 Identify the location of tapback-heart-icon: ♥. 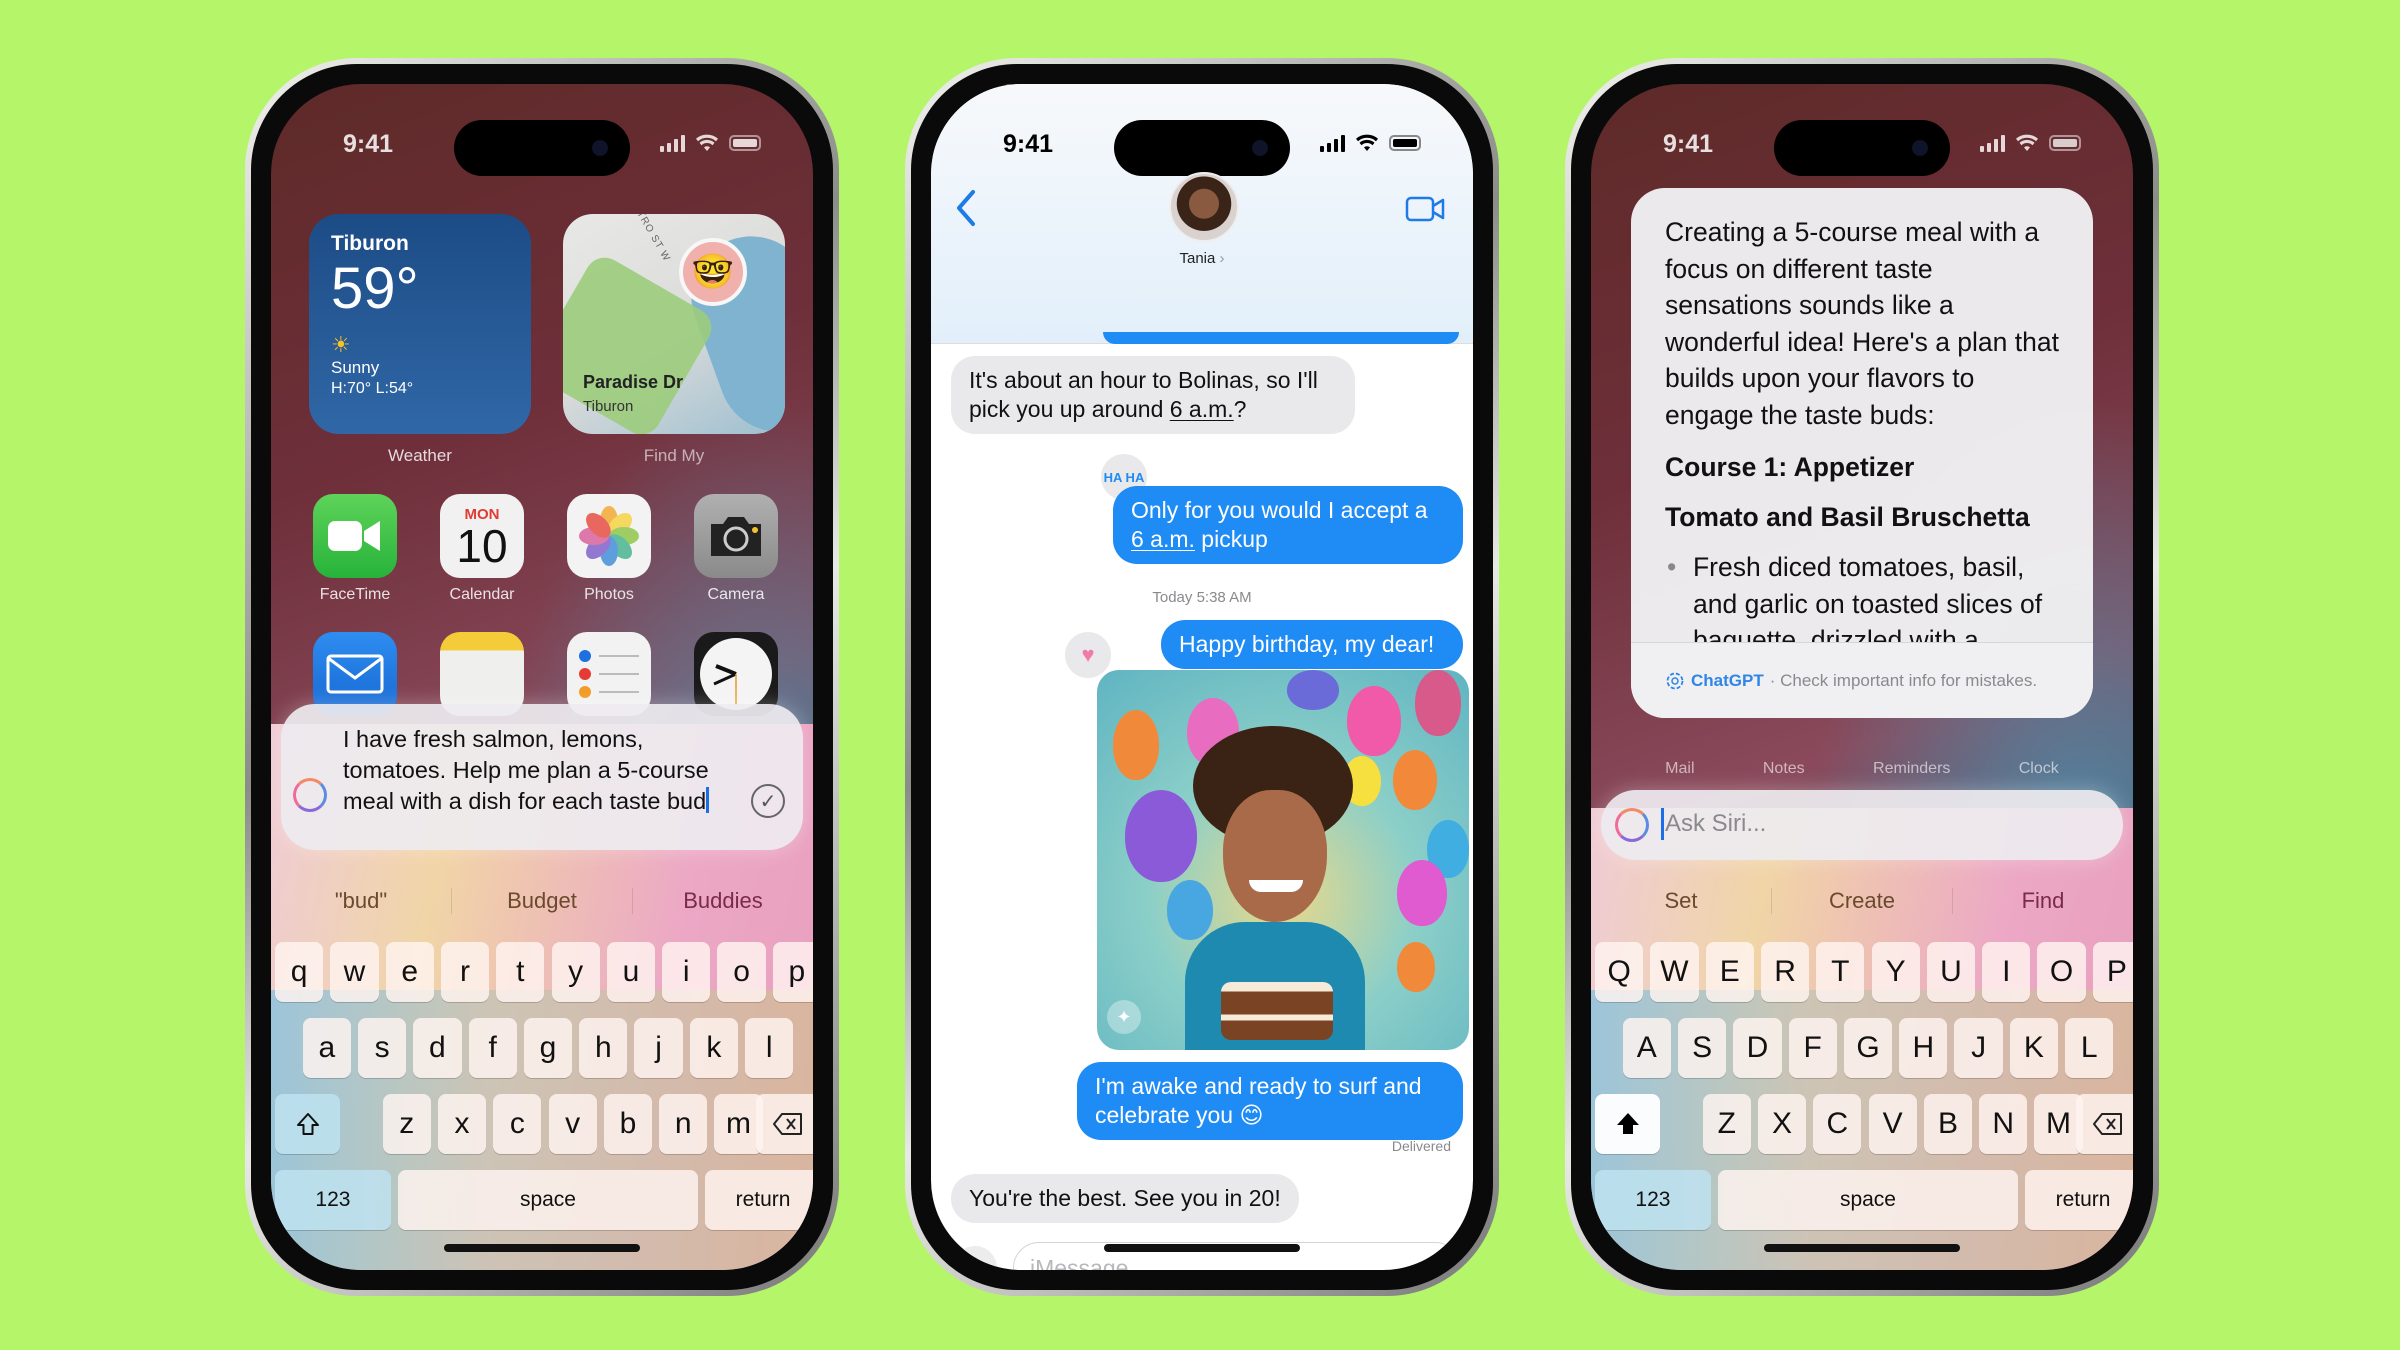
(1088, 655).